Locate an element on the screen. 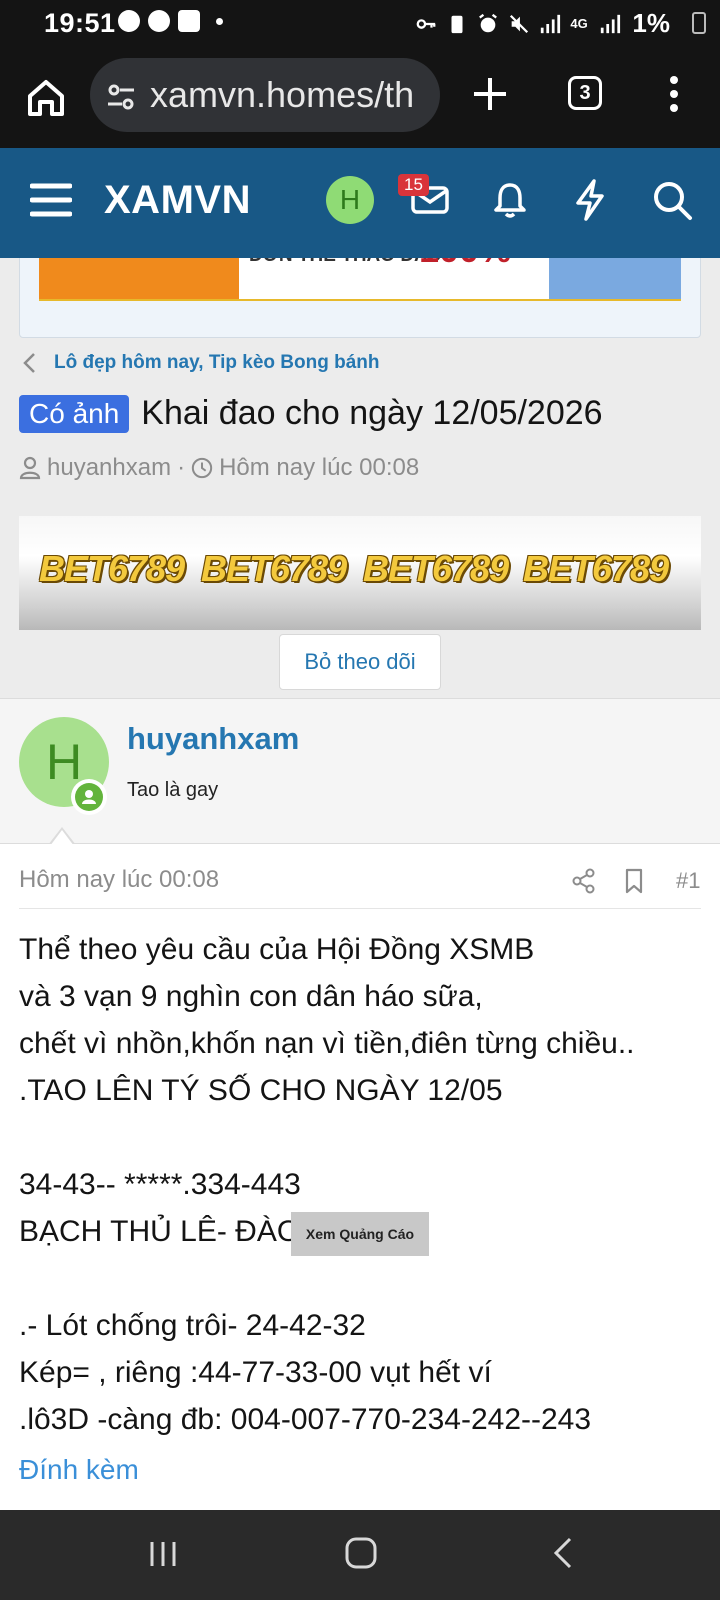  address-bar: xamvn.homes/th is located at coordinates (265, 95).